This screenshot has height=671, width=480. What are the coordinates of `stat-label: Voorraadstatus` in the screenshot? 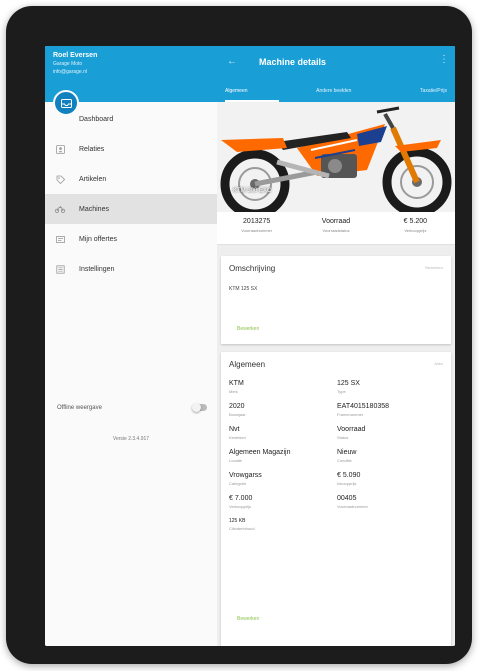 It's located at (336, 230).